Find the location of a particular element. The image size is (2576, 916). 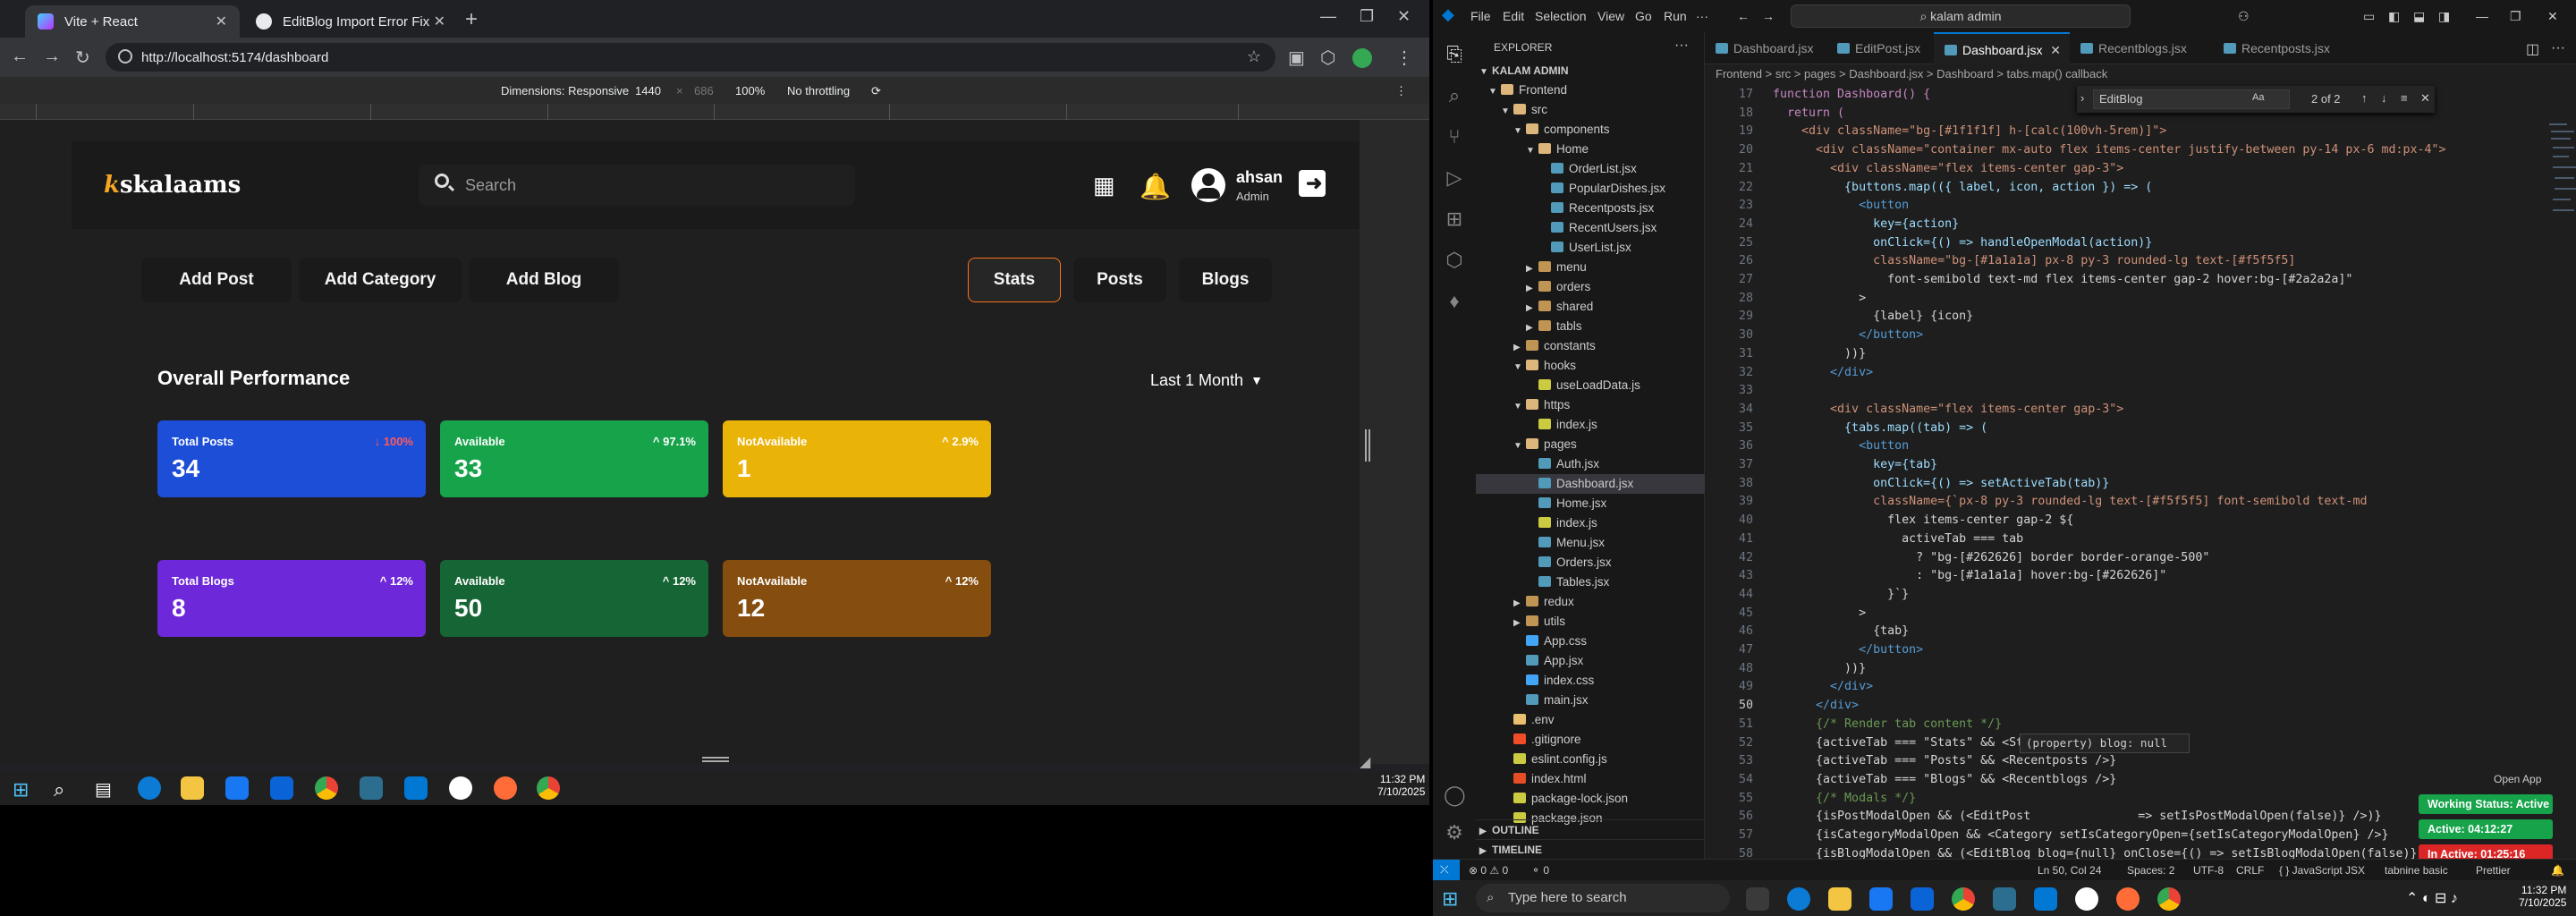

github-icon is located at coordinates (2086, 899).